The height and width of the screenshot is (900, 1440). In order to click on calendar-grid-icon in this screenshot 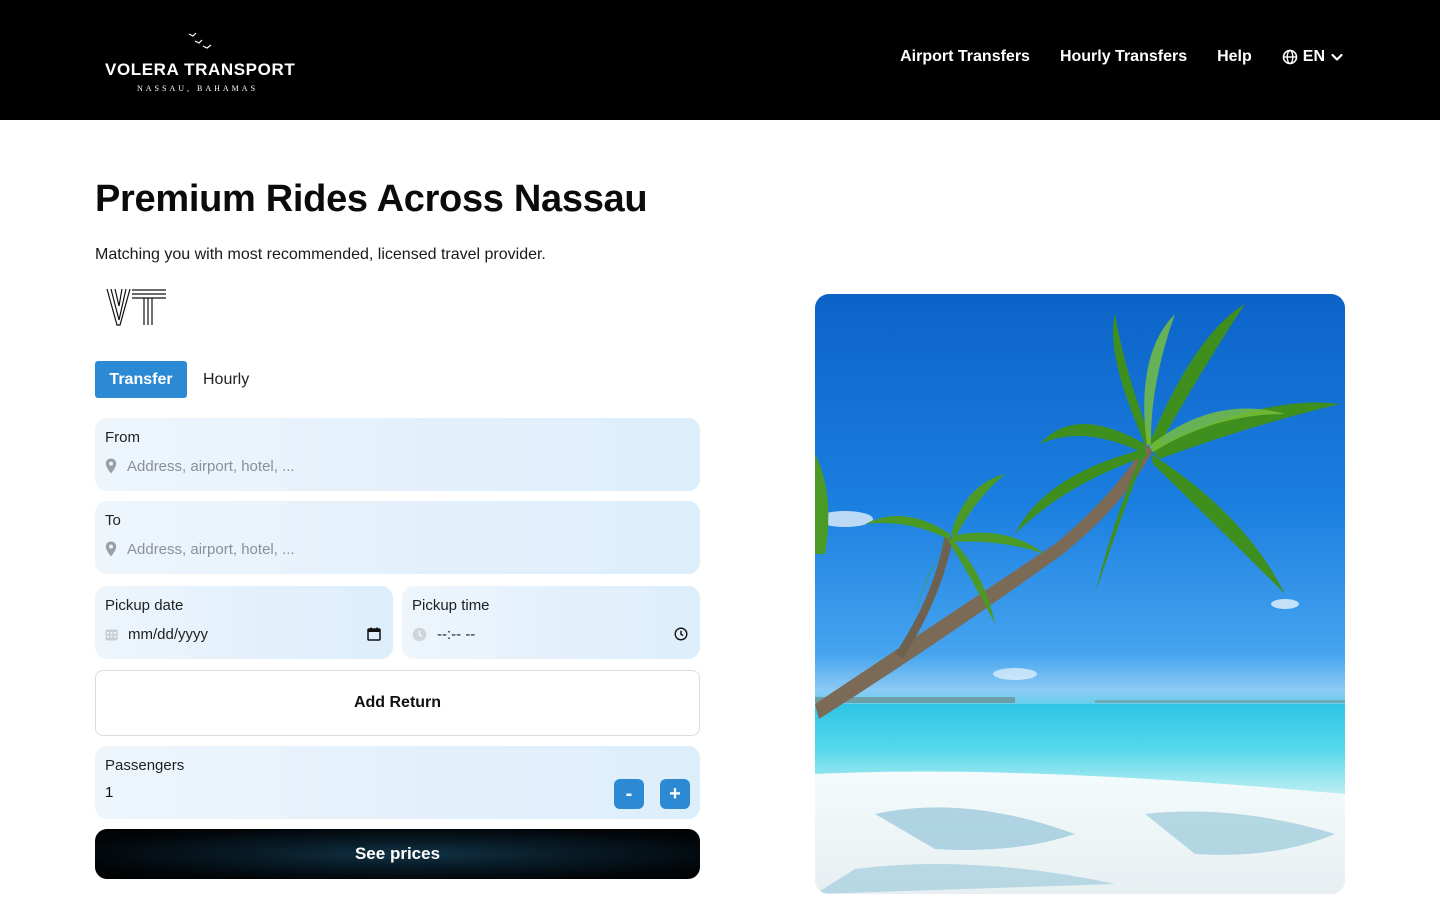, I will do `click(111, 634)`.